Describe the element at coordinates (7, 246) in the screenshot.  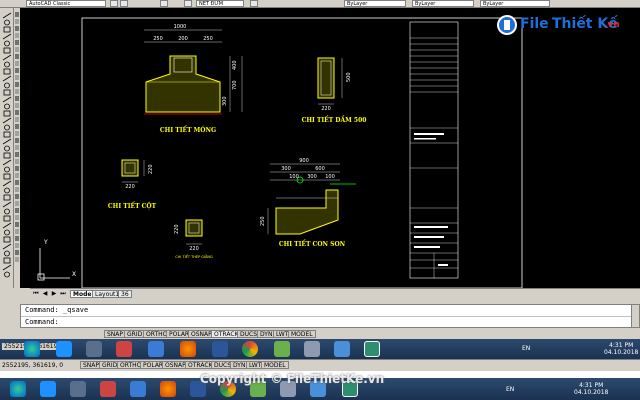
I see `tool-list-icon` at that location.